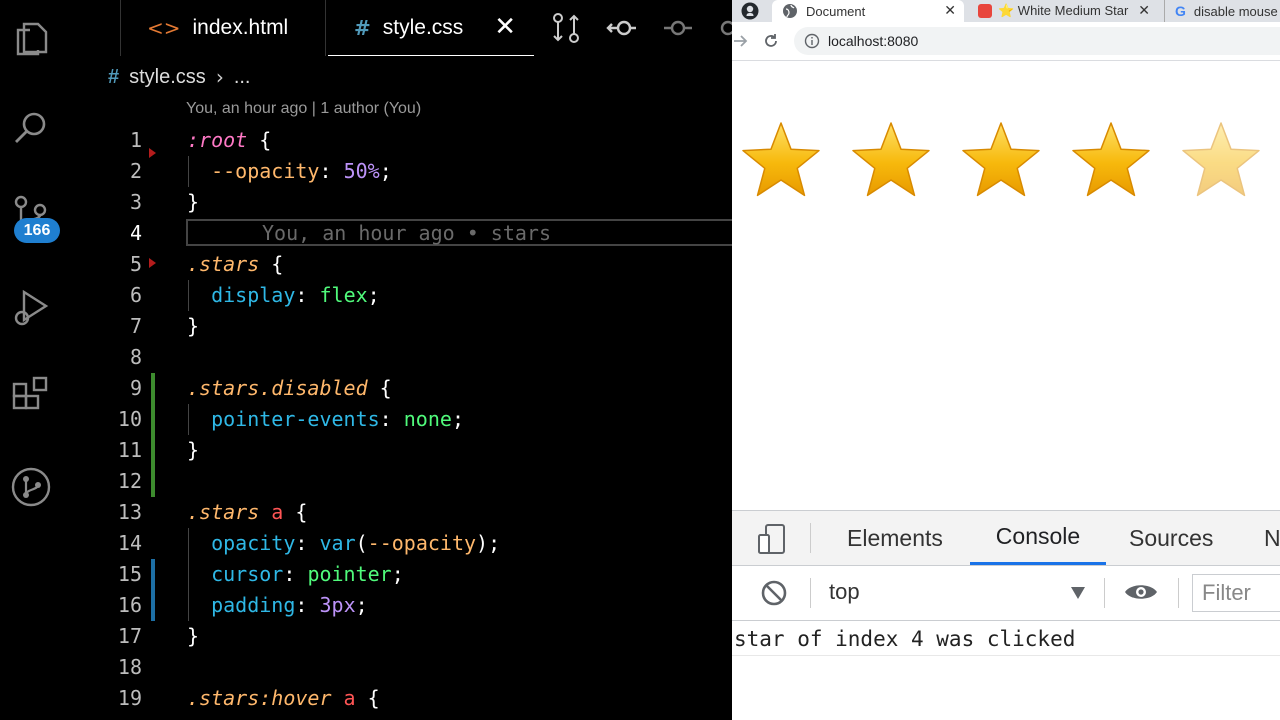 This screenshot has height=720, width=1280. What do you see at coordinates (790, 11) in the screenshot?
I see `globe-icon` at bounding box center [790, 11].